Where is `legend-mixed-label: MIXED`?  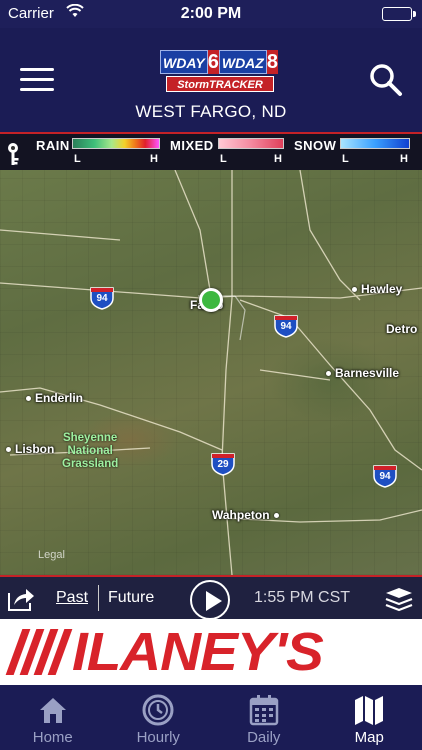
legend-mixed-label: MIXED is located at coordinates (192, 145).